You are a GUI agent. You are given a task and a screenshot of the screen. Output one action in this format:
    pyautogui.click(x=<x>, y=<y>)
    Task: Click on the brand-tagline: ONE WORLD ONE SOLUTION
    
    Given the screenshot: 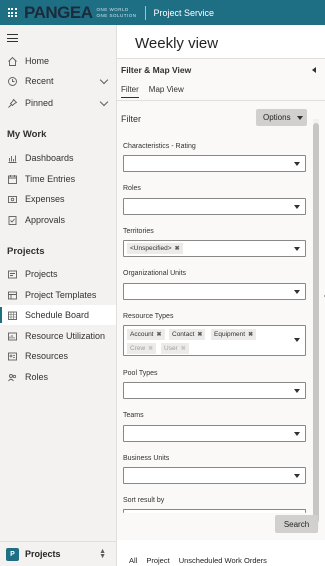 What is the action you would take?
    pyautogui.click(x=116, y=12)
    